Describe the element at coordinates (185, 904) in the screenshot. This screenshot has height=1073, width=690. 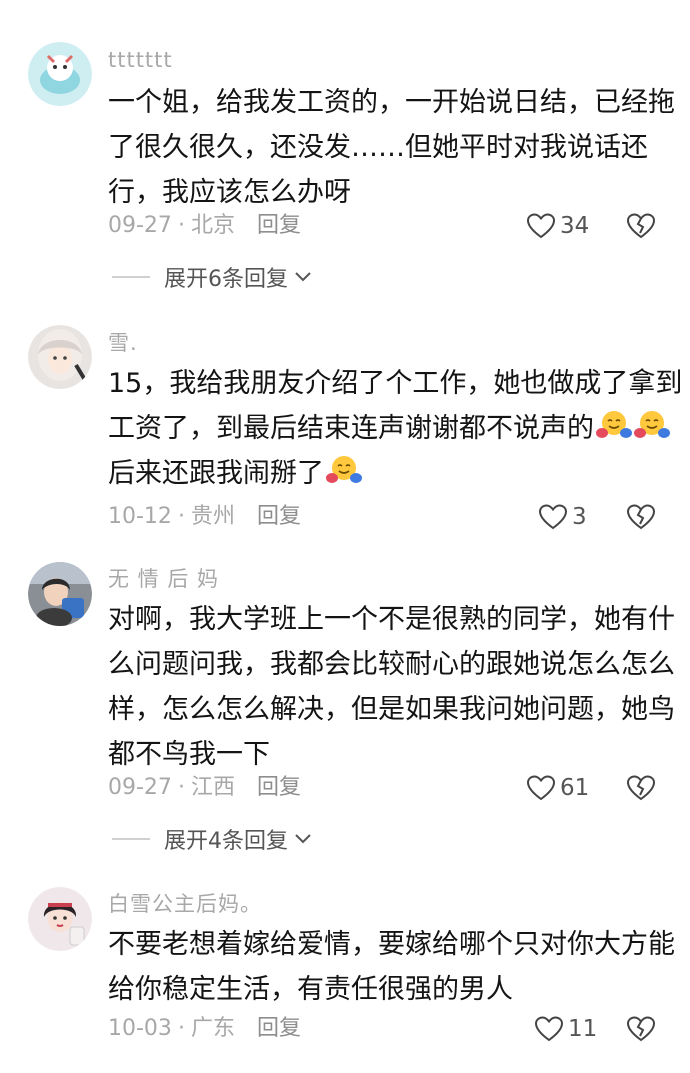
I see `username: 白雪公主后妈。` at that location.